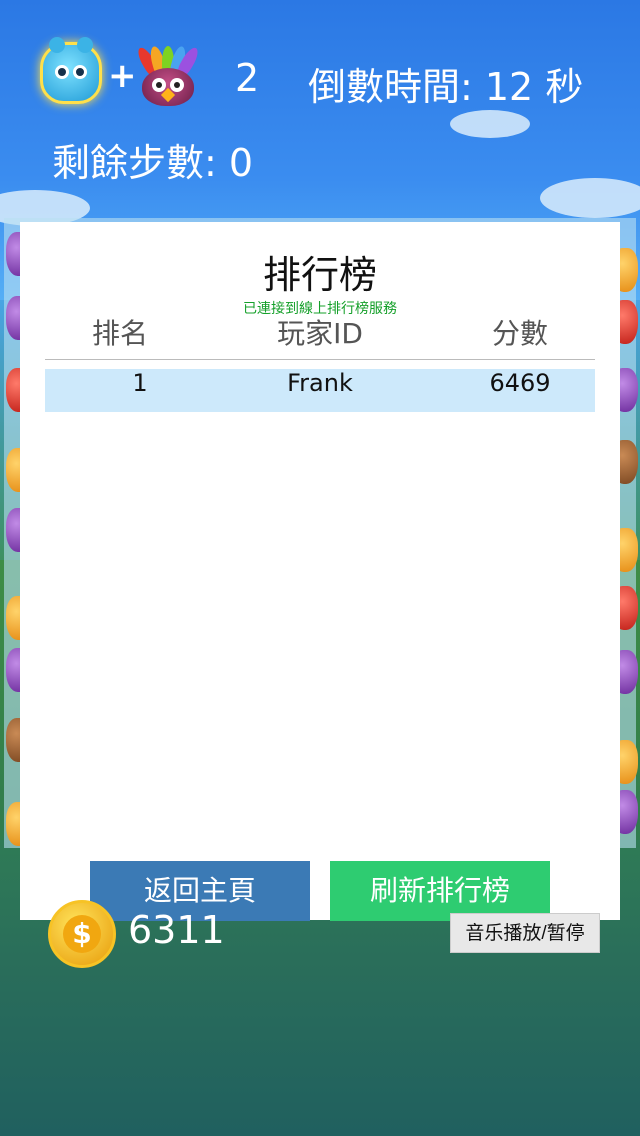 This screenshot has width=640, height=1136. I want to click on rainbow-owl-icon, so click(168, 75).